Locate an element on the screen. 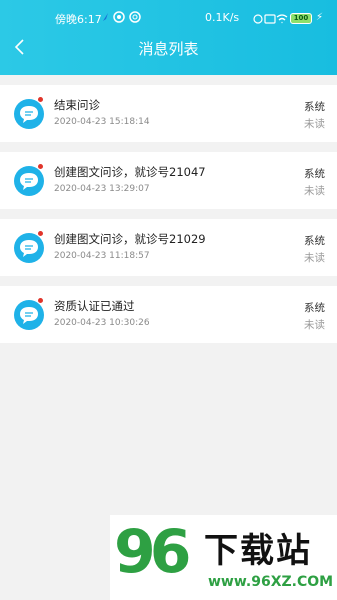  watermark-url: www.96XZ.COM is located at coordinates (271, 582).